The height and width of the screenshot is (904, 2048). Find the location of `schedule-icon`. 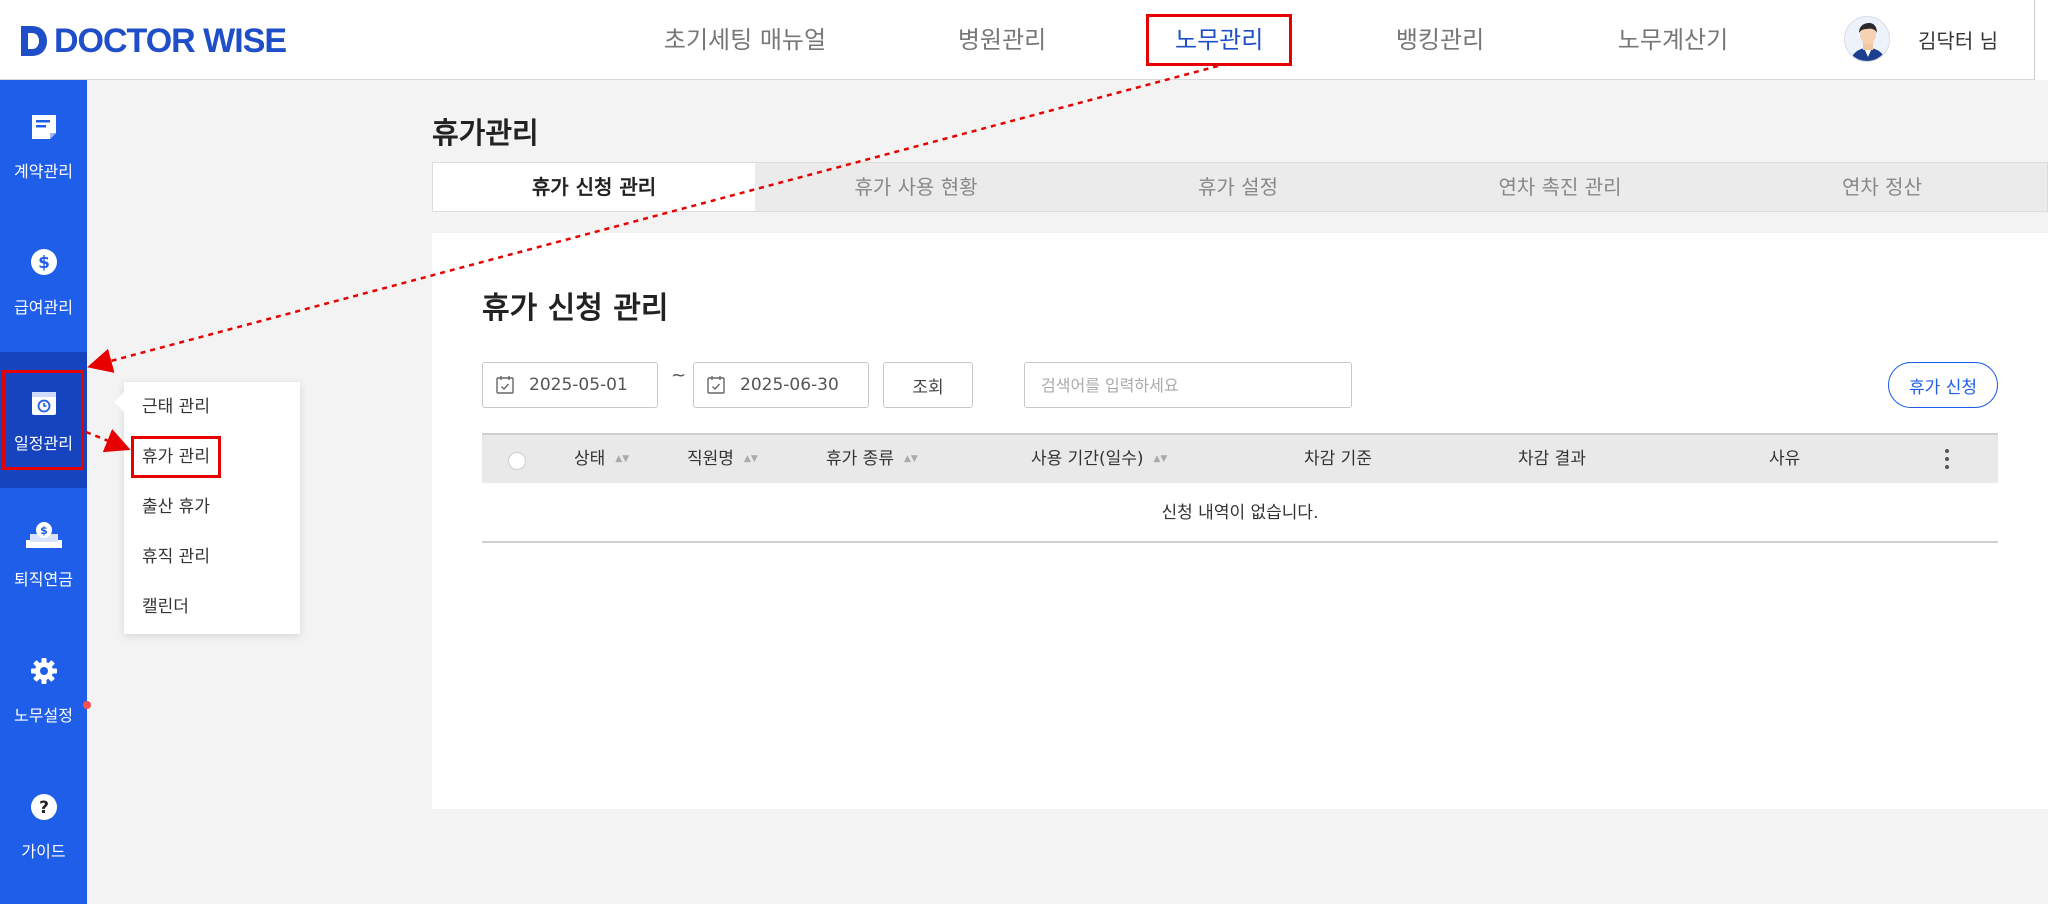

schedule-icon is located at coordinates (44, 403).